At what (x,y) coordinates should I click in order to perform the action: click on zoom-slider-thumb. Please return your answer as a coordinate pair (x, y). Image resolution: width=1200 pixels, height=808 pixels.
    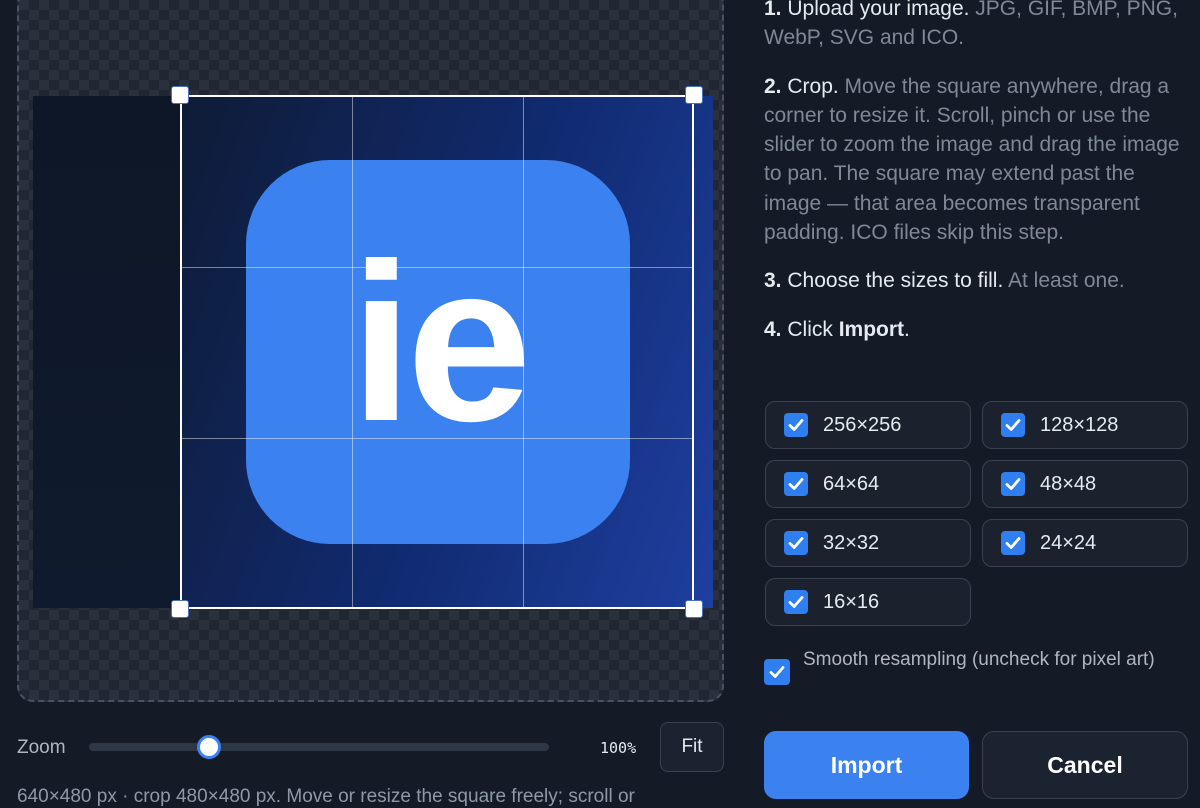
    Looking at the image, I should click on (209, 747).